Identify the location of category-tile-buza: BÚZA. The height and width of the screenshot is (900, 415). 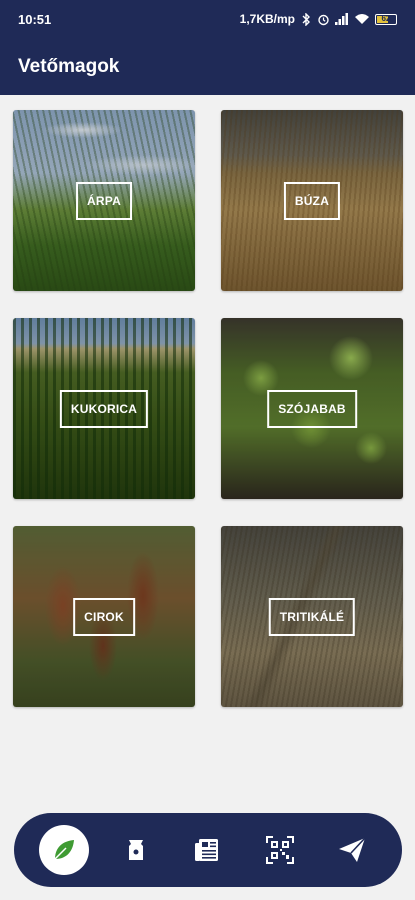
(312, 200).